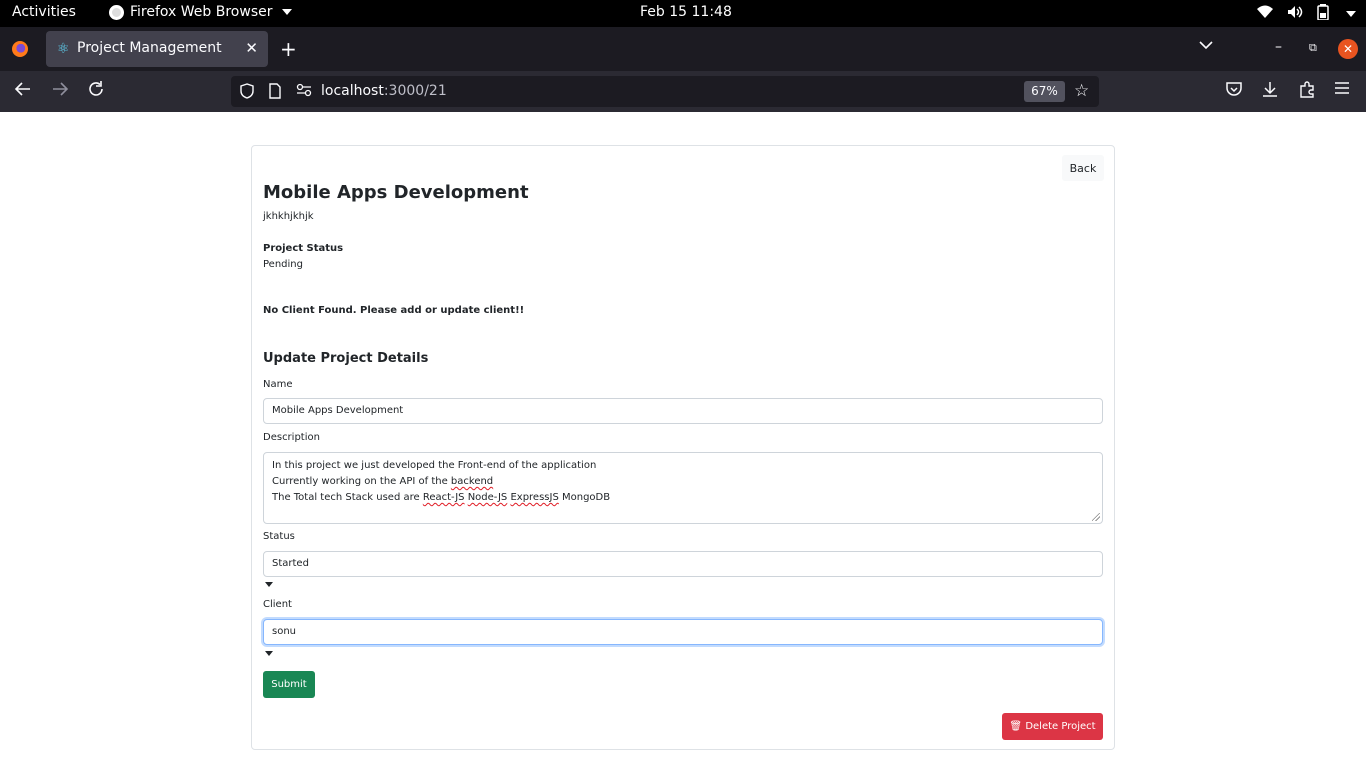  I want to click on wifi-icon, so click(1265, 14).